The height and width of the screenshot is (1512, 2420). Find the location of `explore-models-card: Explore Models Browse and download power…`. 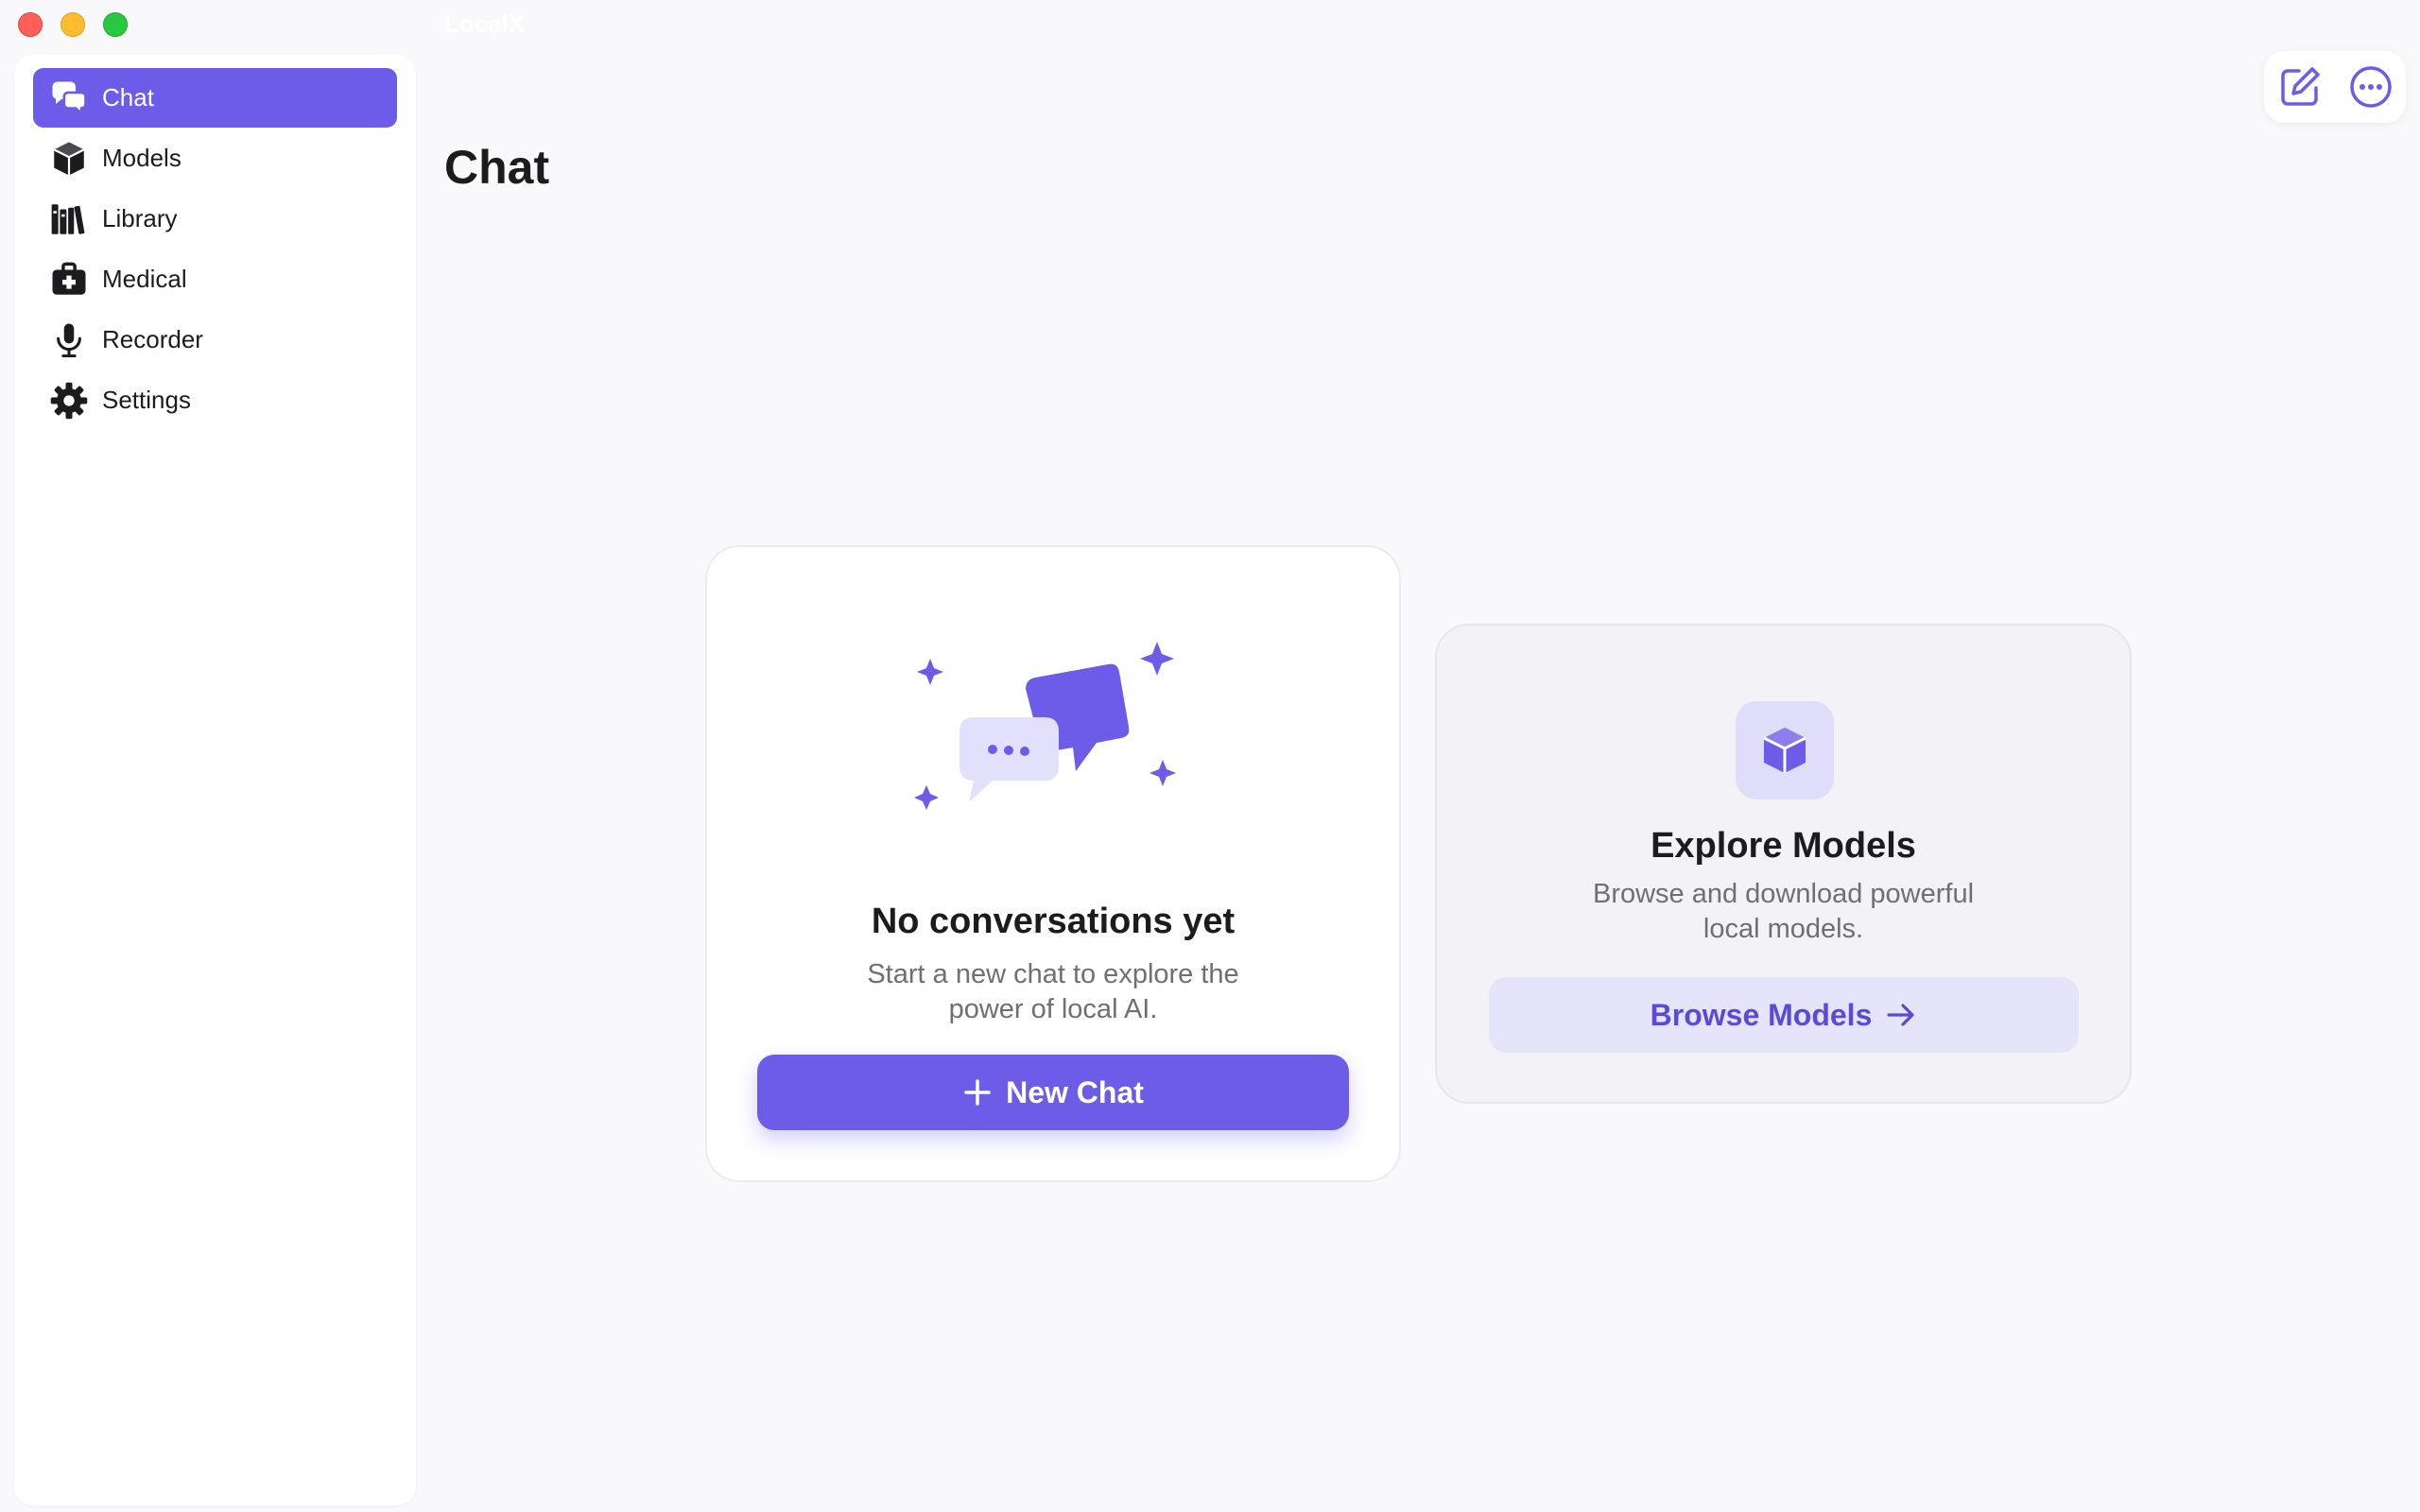

explore-models-card: Explore Models Browse and download power… is located at coordinates (1783, 864).